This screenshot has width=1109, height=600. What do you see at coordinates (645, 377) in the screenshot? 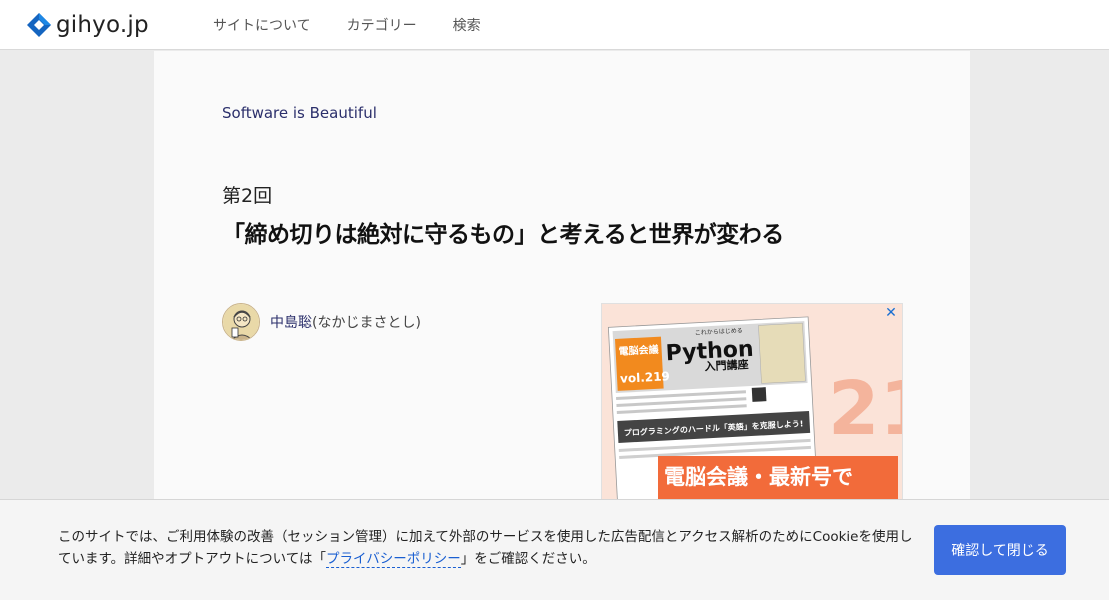
I see `ad-volume: vol.219` at bounding box center [645, 377].